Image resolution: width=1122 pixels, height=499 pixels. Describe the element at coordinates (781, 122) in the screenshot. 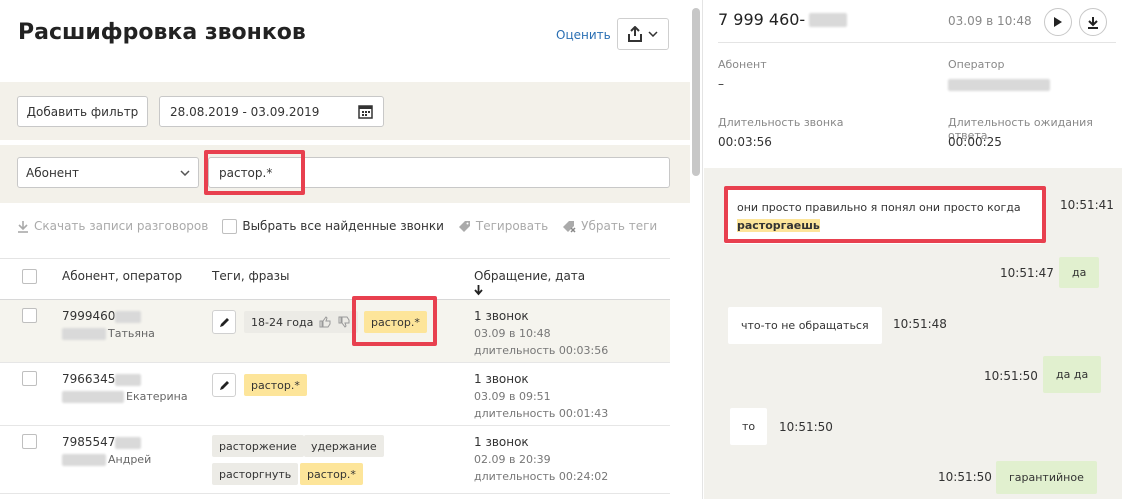

I see `call-duration-label: Длительность звонка` at that location.